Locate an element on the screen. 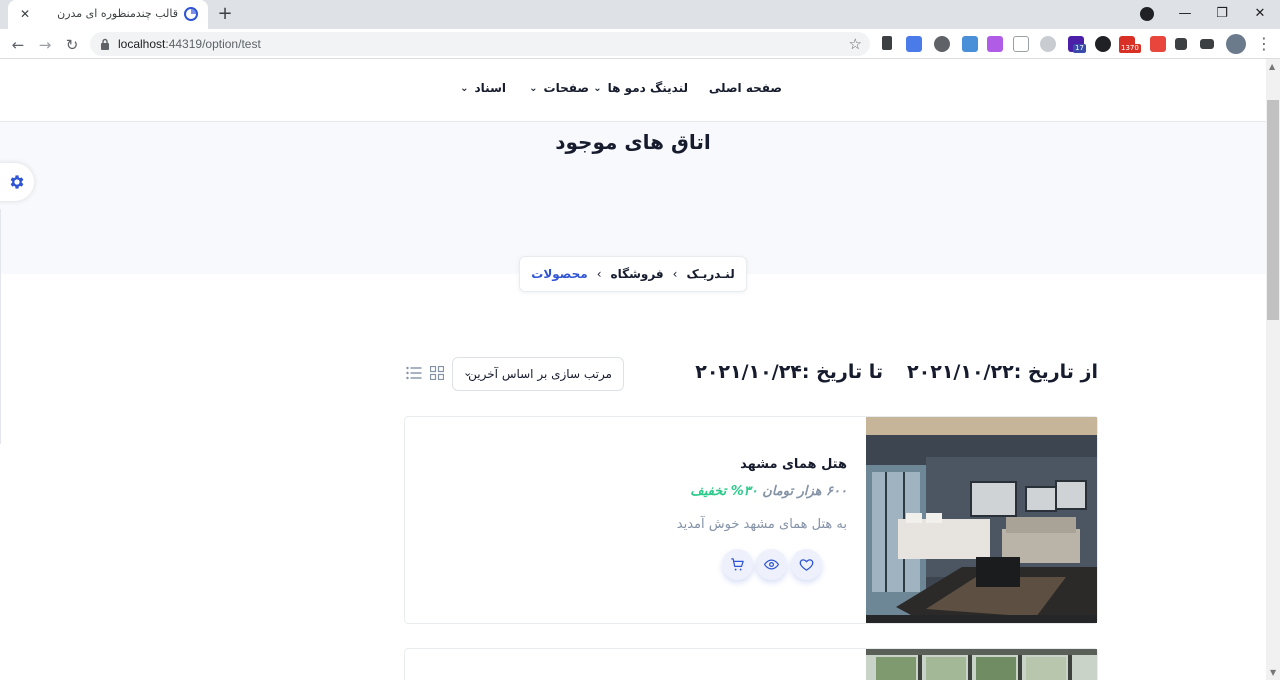  nav-item-label: لندینگ دمو ها is located at coordinates (647, 88).